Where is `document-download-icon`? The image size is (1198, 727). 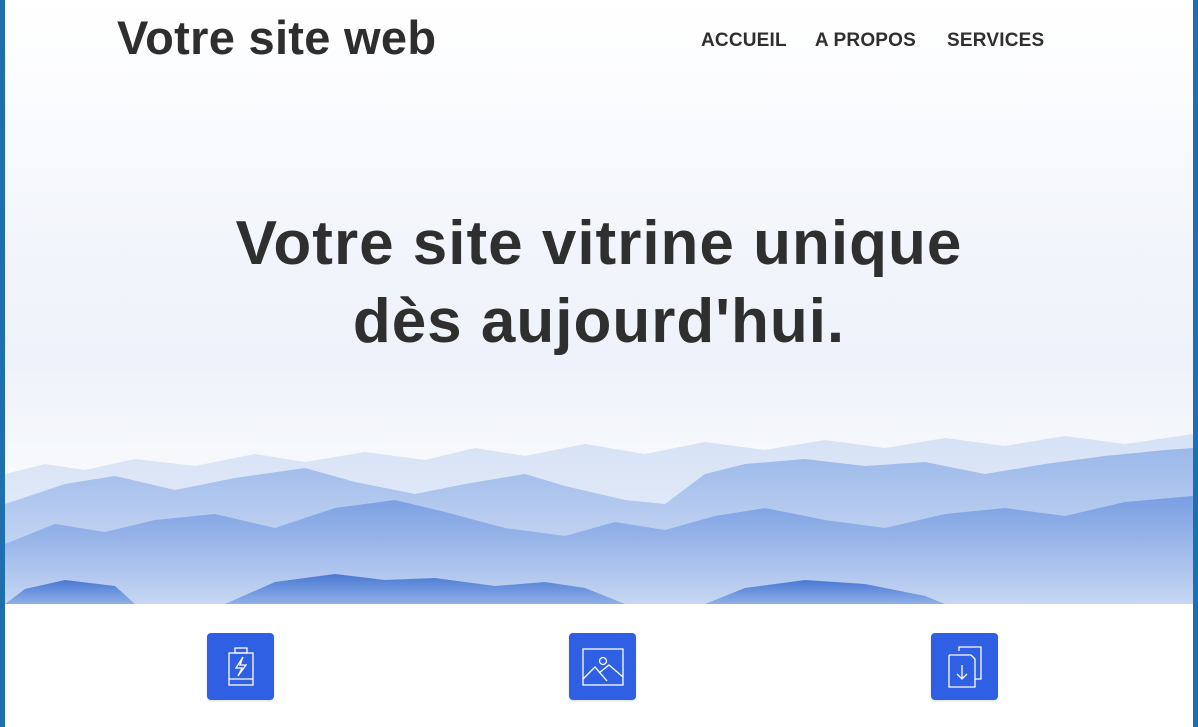 document-download-icon is located at coordinates (964, 666).